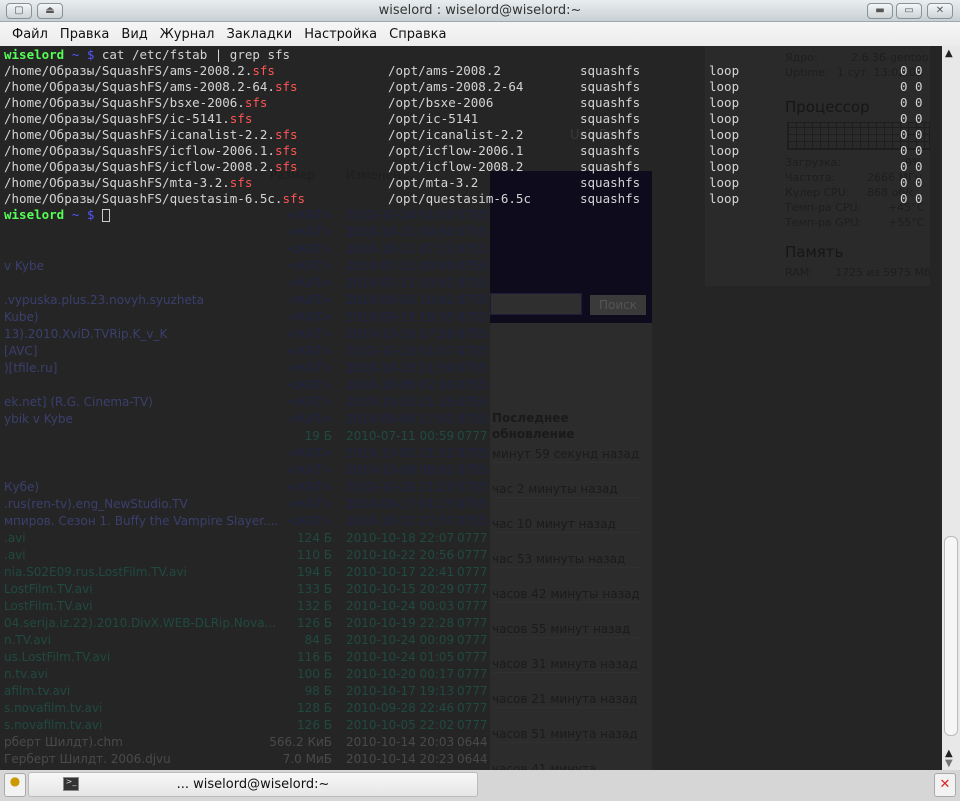 This screenshot has height=801, width=960. Describe the element at coordinates (880, 11) in the screenshot. I see `minimize-button: ▬` at that location.